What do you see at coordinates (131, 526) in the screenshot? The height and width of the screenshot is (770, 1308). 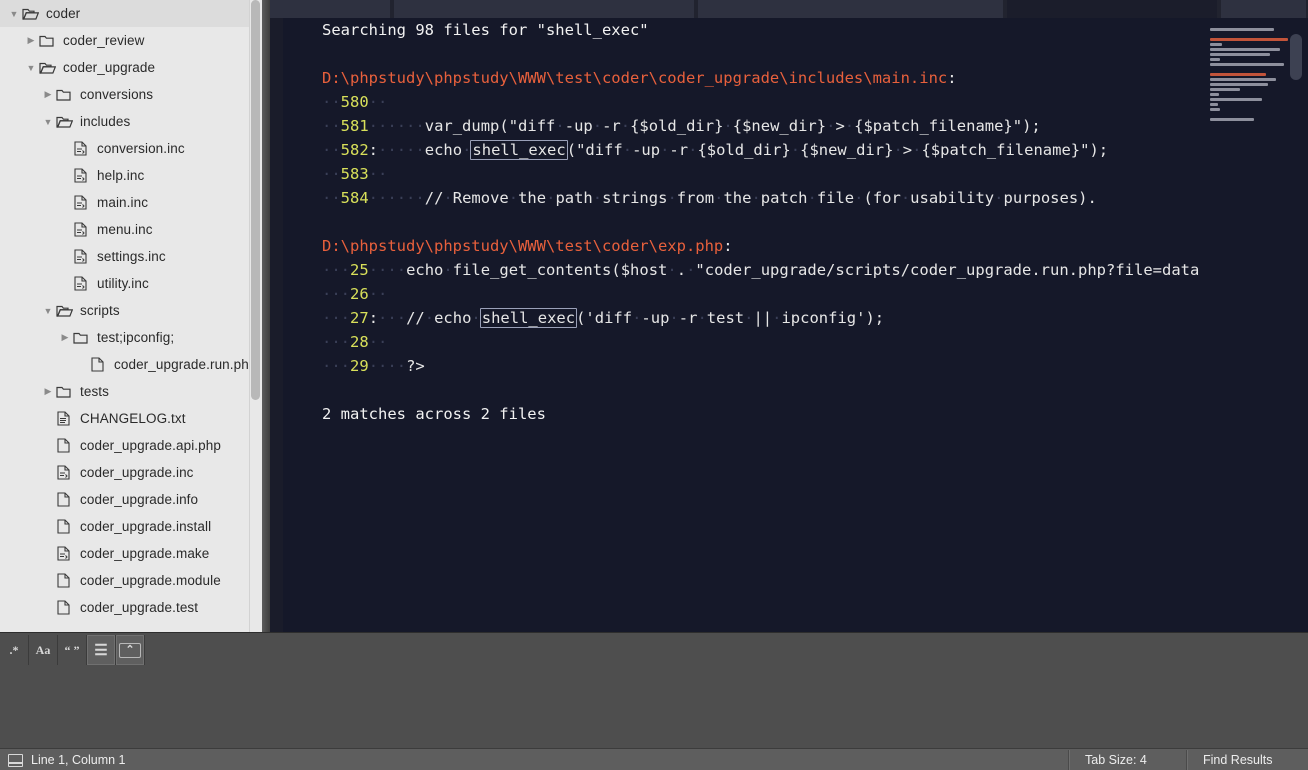 I see `tree-item-coder-upgrade-install: ▶ coder_upgrade.install` at bounding box center [131, 526].